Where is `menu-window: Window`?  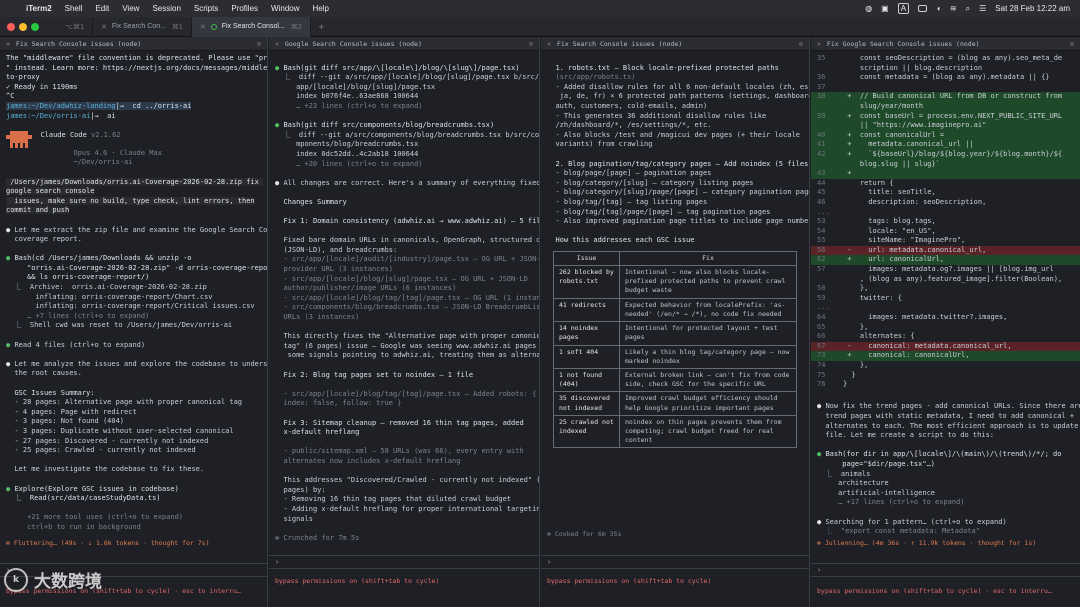
menu-window: Window is located at coordinates (285, 8).